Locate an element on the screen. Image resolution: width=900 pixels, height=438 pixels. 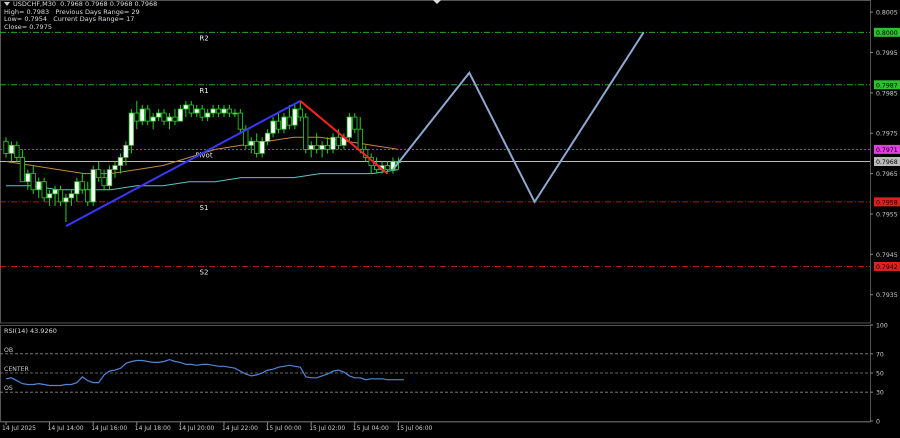
rsi-tick-label: 50 is located at coordinates (880, 374).